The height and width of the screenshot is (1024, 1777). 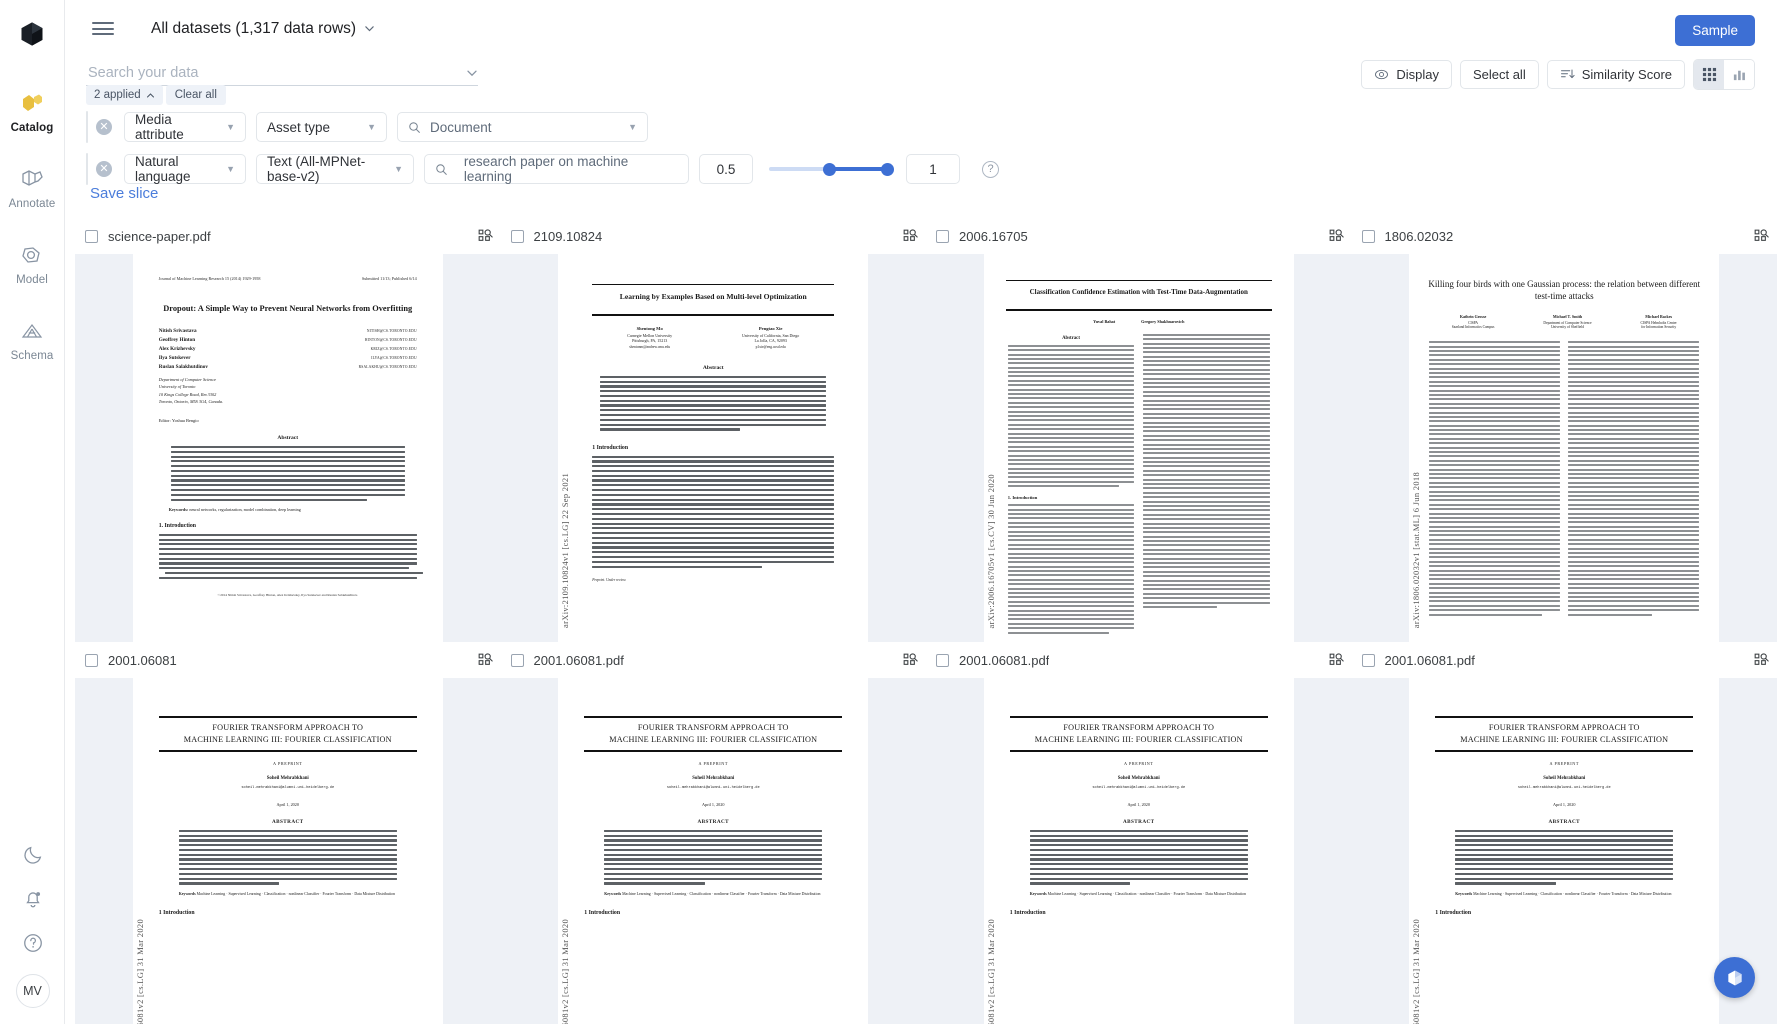 I want to click on page-footer: Preprint. Under review., so click(x=609, y=579).